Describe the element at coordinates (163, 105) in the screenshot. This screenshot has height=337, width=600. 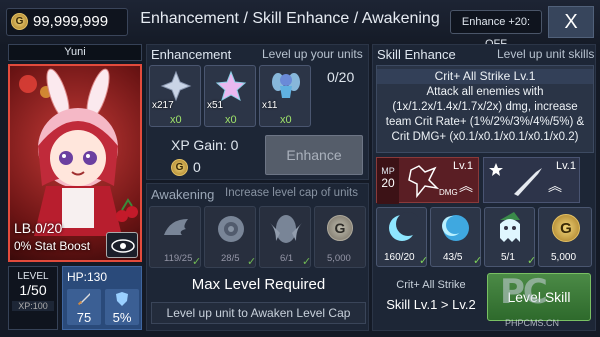
I see `material-owned: x217` at that location.